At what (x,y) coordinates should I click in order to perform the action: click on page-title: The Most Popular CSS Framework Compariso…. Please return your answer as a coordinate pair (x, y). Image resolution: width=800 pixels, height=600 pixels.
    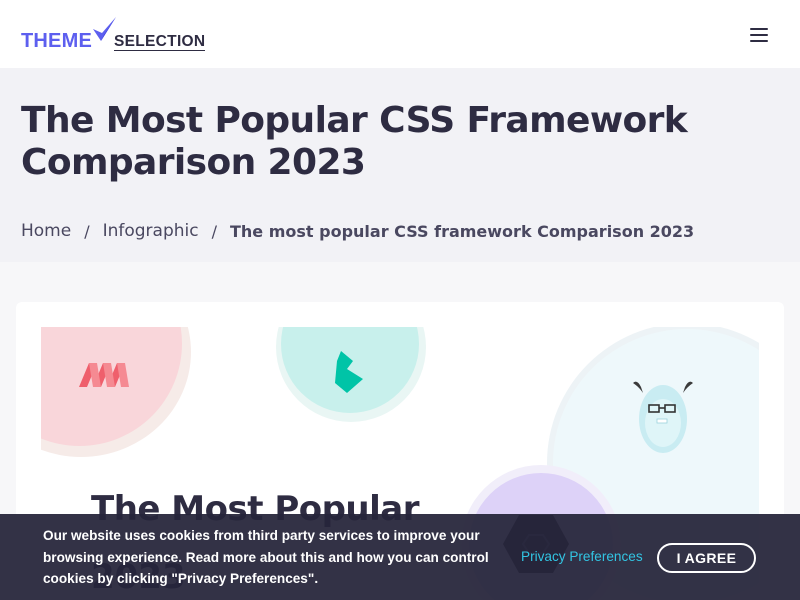
    Looking at the image, I should click on (354, 141).